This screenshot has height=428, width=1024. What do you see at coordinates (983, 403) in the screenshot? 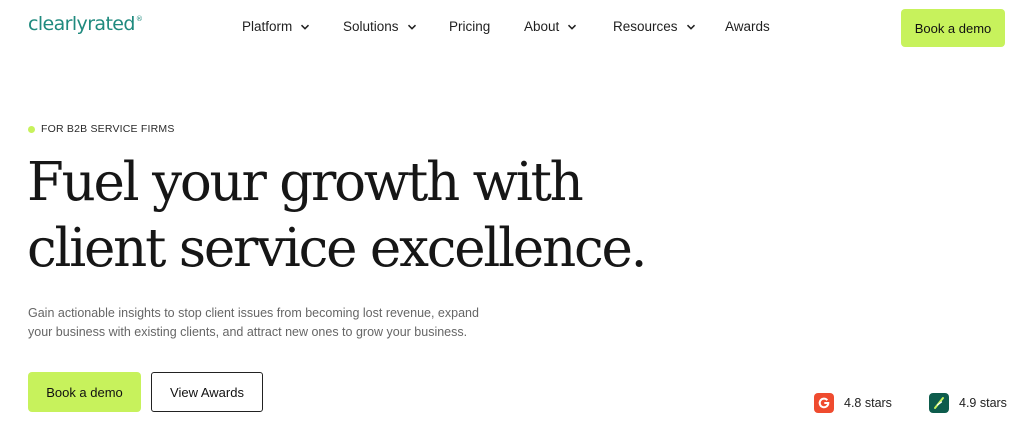
I see `capterra-rating-text: 4.9 stars` at bounding box center [983, 403].